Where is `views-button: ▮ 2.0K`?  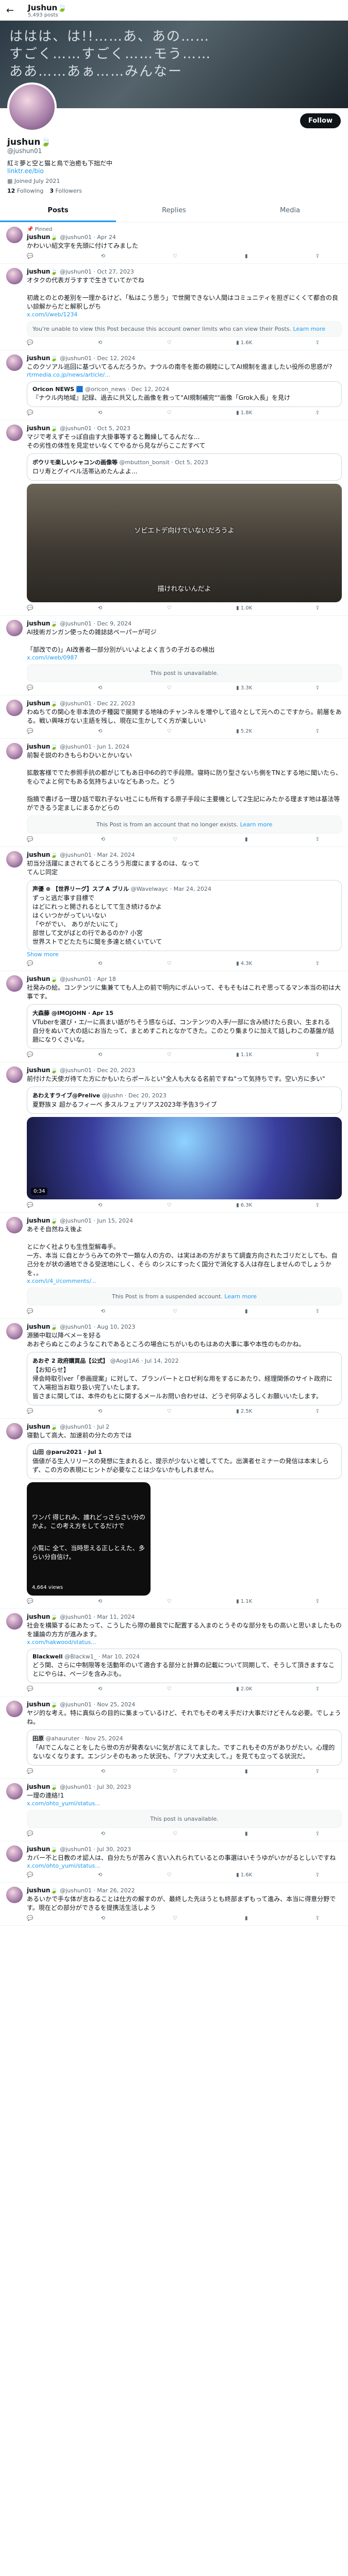 views-button: ▮ 2.0K is located at coordinates (244, 1689).